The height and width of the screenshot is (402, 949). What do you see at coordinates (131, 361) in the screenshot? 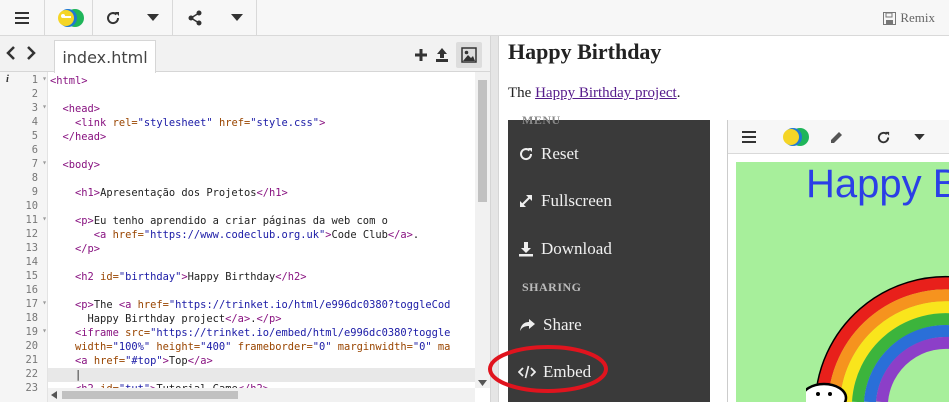
I see `code-line: <a href="#top">Top</a>` at bounding box center [131, 361].